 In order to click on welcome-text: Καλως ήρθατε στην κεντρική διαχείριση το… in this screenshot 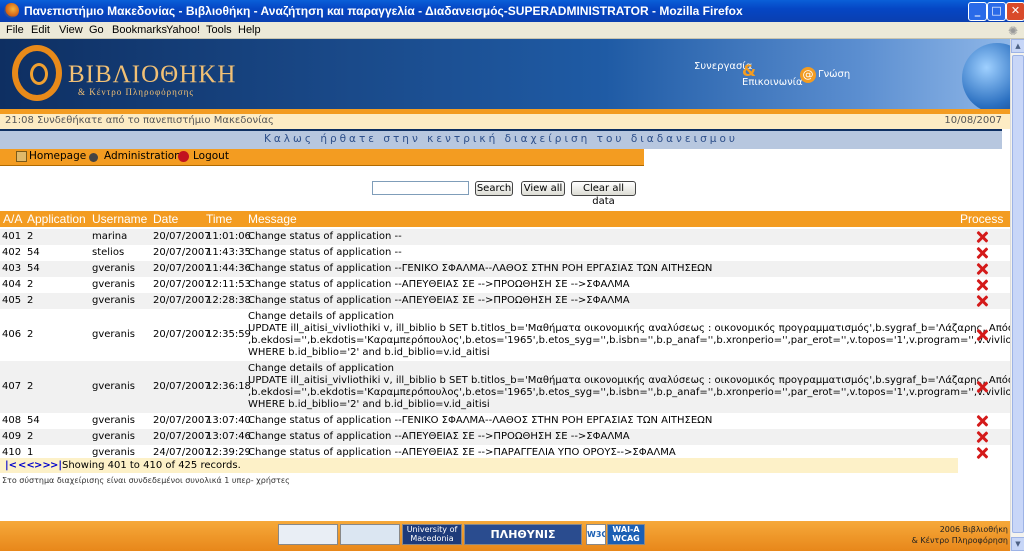, I will do `click(501, 139)`.